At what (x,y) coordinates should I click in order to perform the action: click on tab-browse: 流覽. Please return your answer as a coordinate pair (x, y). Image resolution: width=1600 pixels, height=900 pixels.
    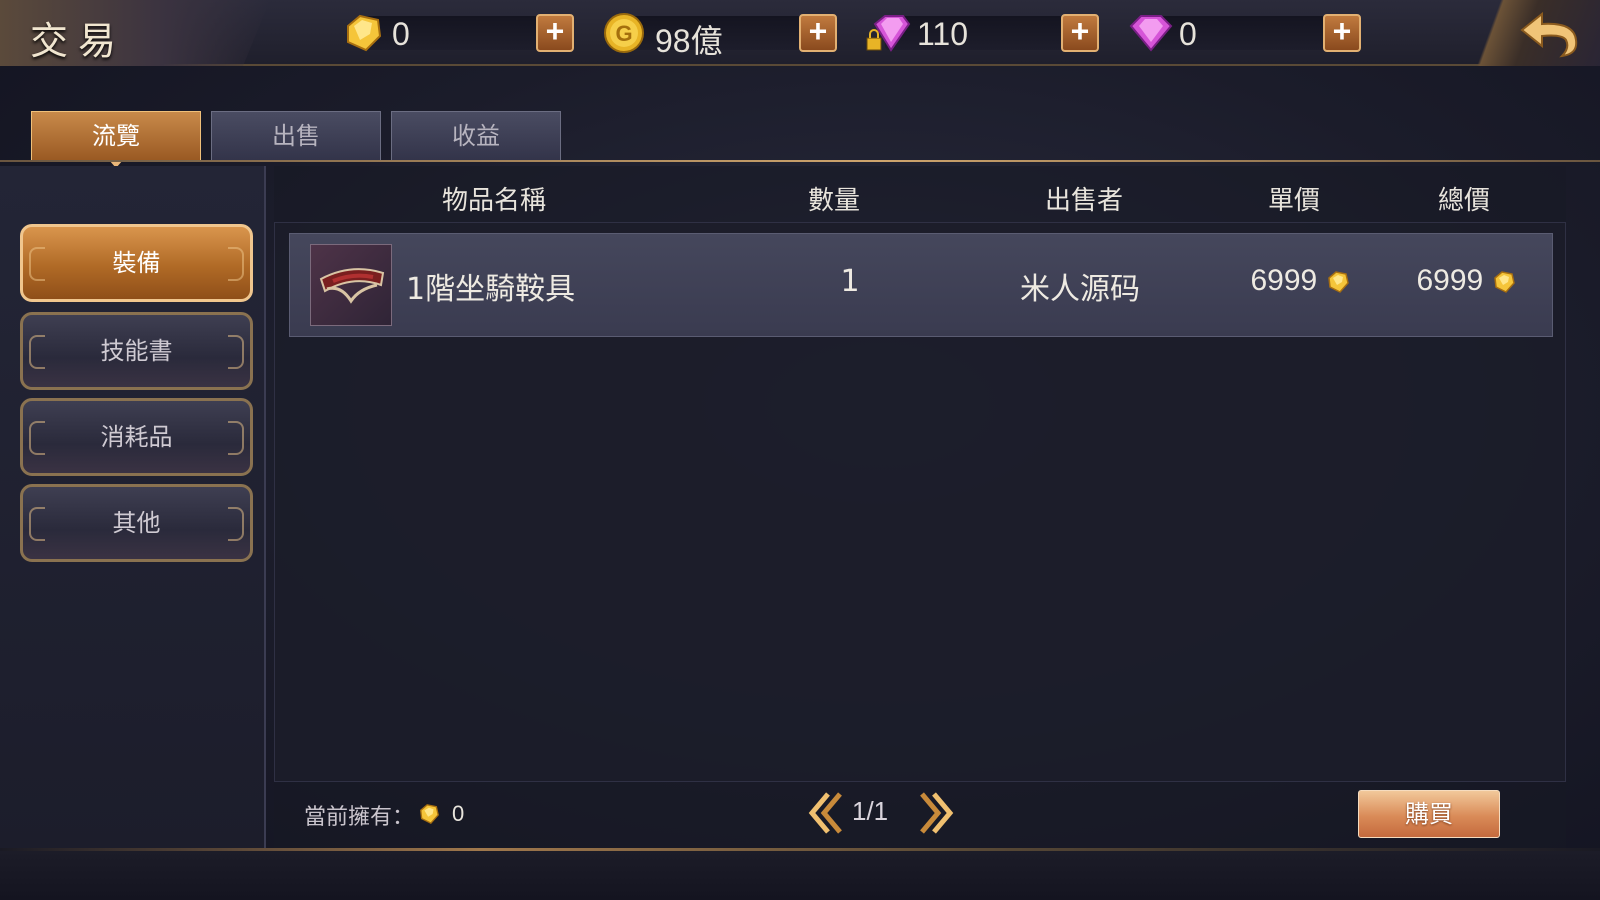
    Looking at the image, I should click on (116, 139).